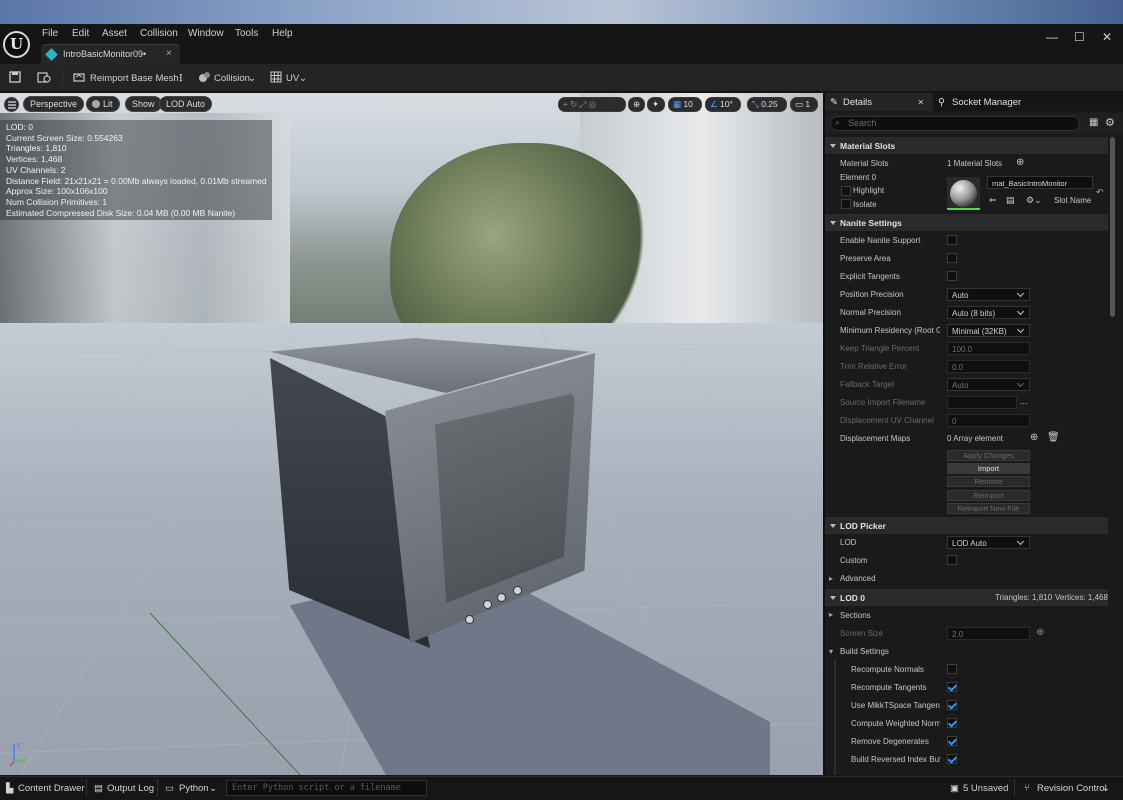 This screenshot has height=800, width=1123. Describe the element at coordinates (169, 53) in the screenshot. I see `close-tab-icon: ×` at that location.